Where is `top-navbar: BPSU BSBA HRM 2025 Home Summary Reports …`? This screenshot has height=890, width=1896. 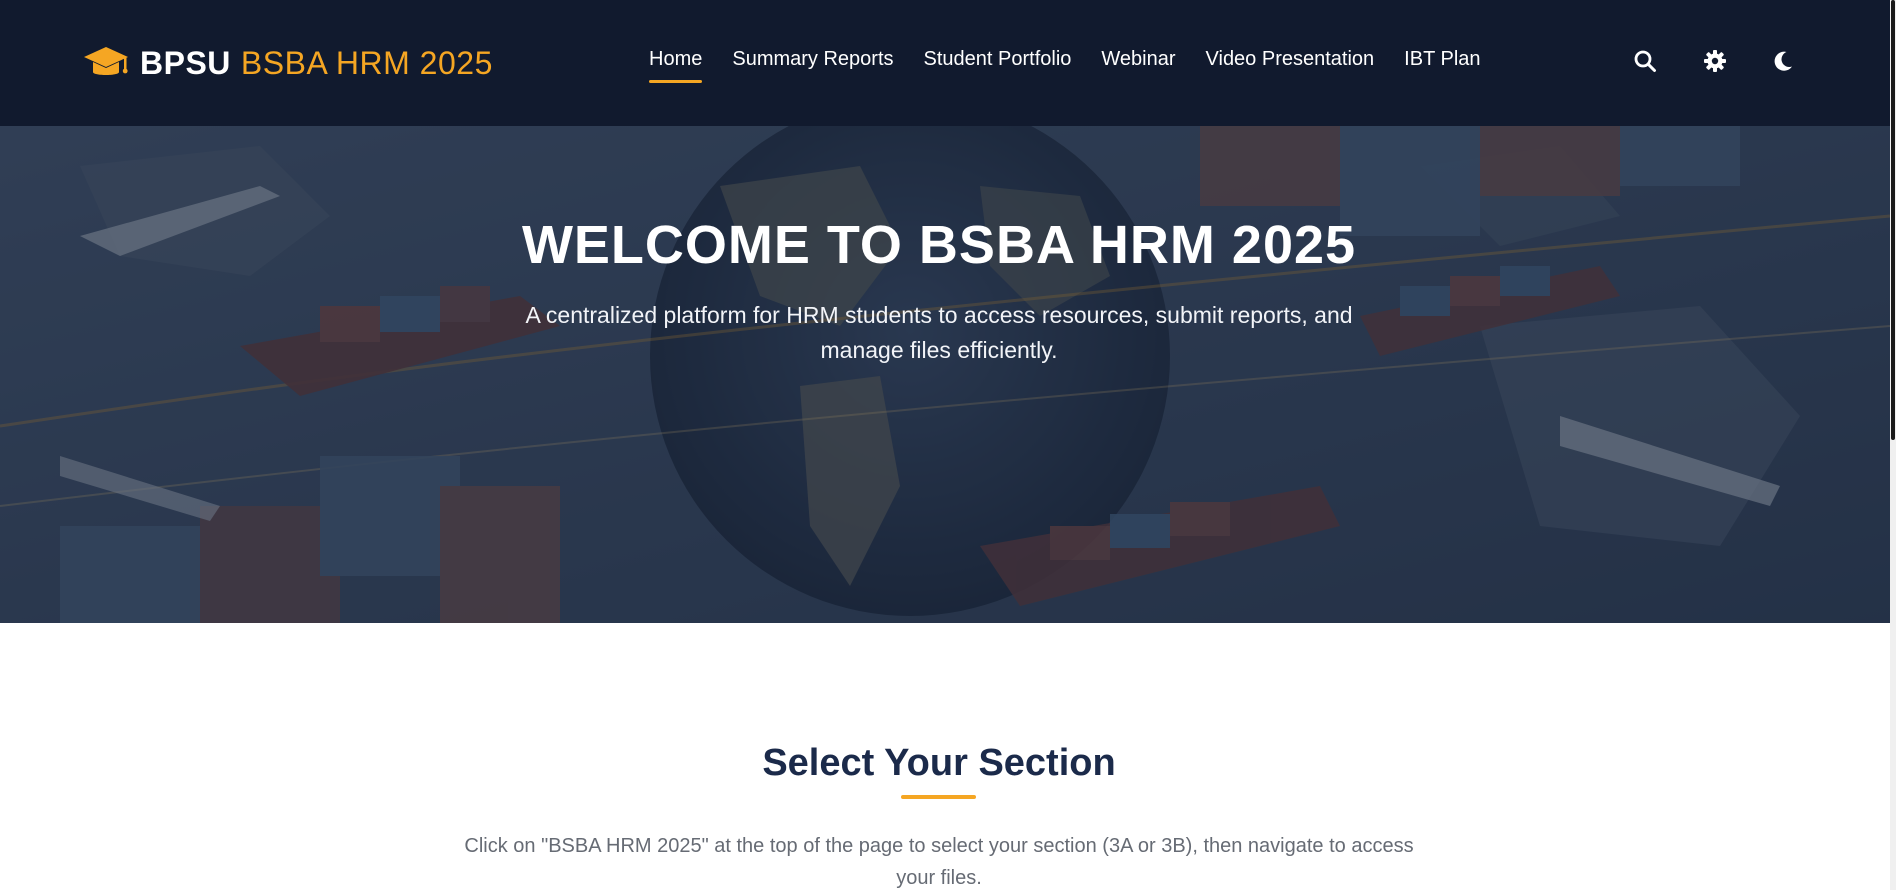 top-navbar: BPSU BSBA HRM 2025 Home Summary Reports … is located at coordinates (945, 63).